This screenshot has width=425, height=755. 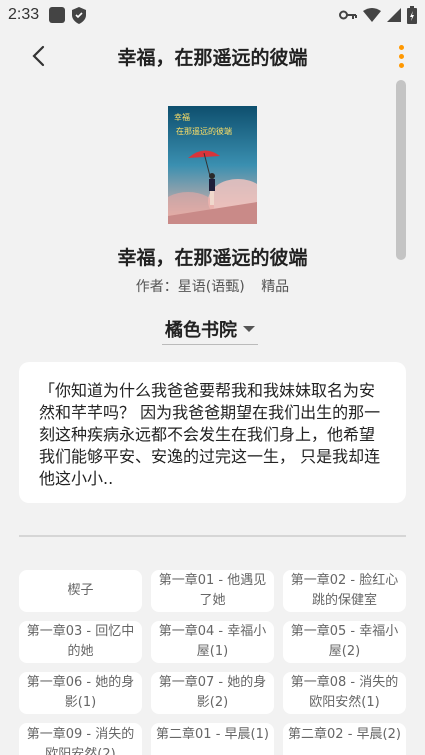 What do you see at coordinates (412, 15) in the screenshot?
I see `battery-icon` at bounding box center [412, 15].